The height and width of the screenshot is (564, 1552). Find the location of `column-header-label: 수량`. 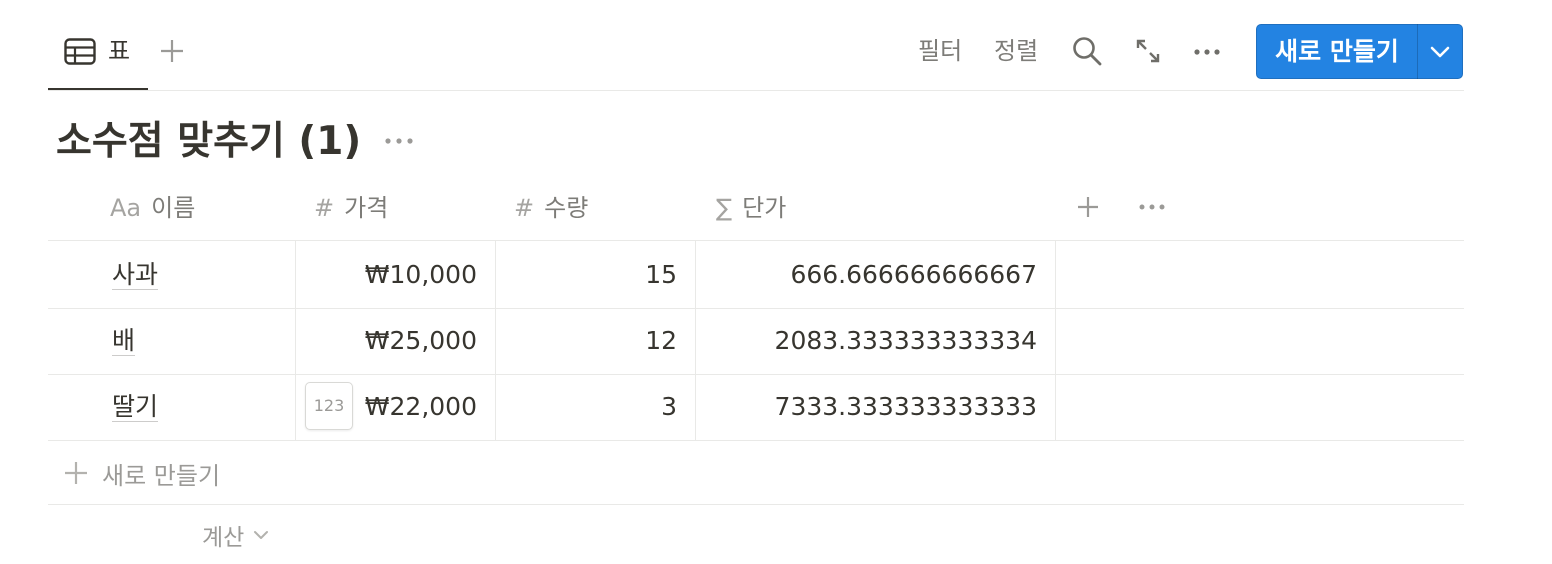

column-header-label: 수량 is located at coordinates (566, 208).